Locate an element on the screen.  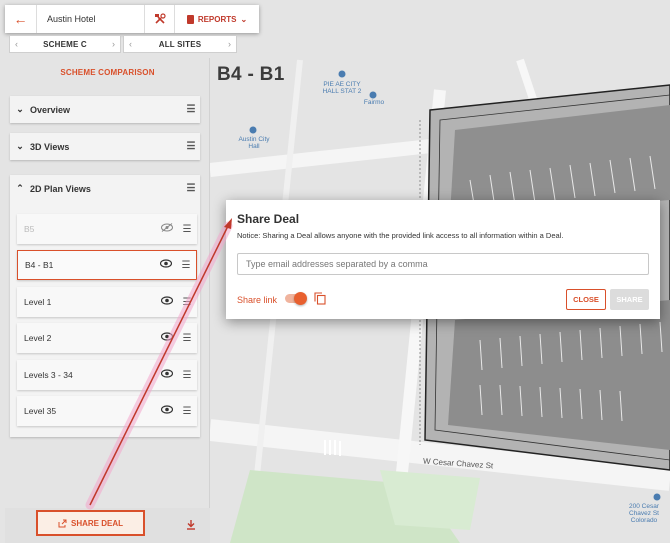
arrow-left-icon: ← is located at coordinates (20, 19).